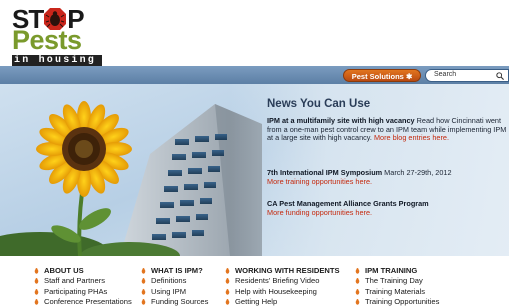 The image size is (509, 307). Describe the element at coordinates (445, 74) in the screenshot. I see `search-placeholder: Search` at that location.